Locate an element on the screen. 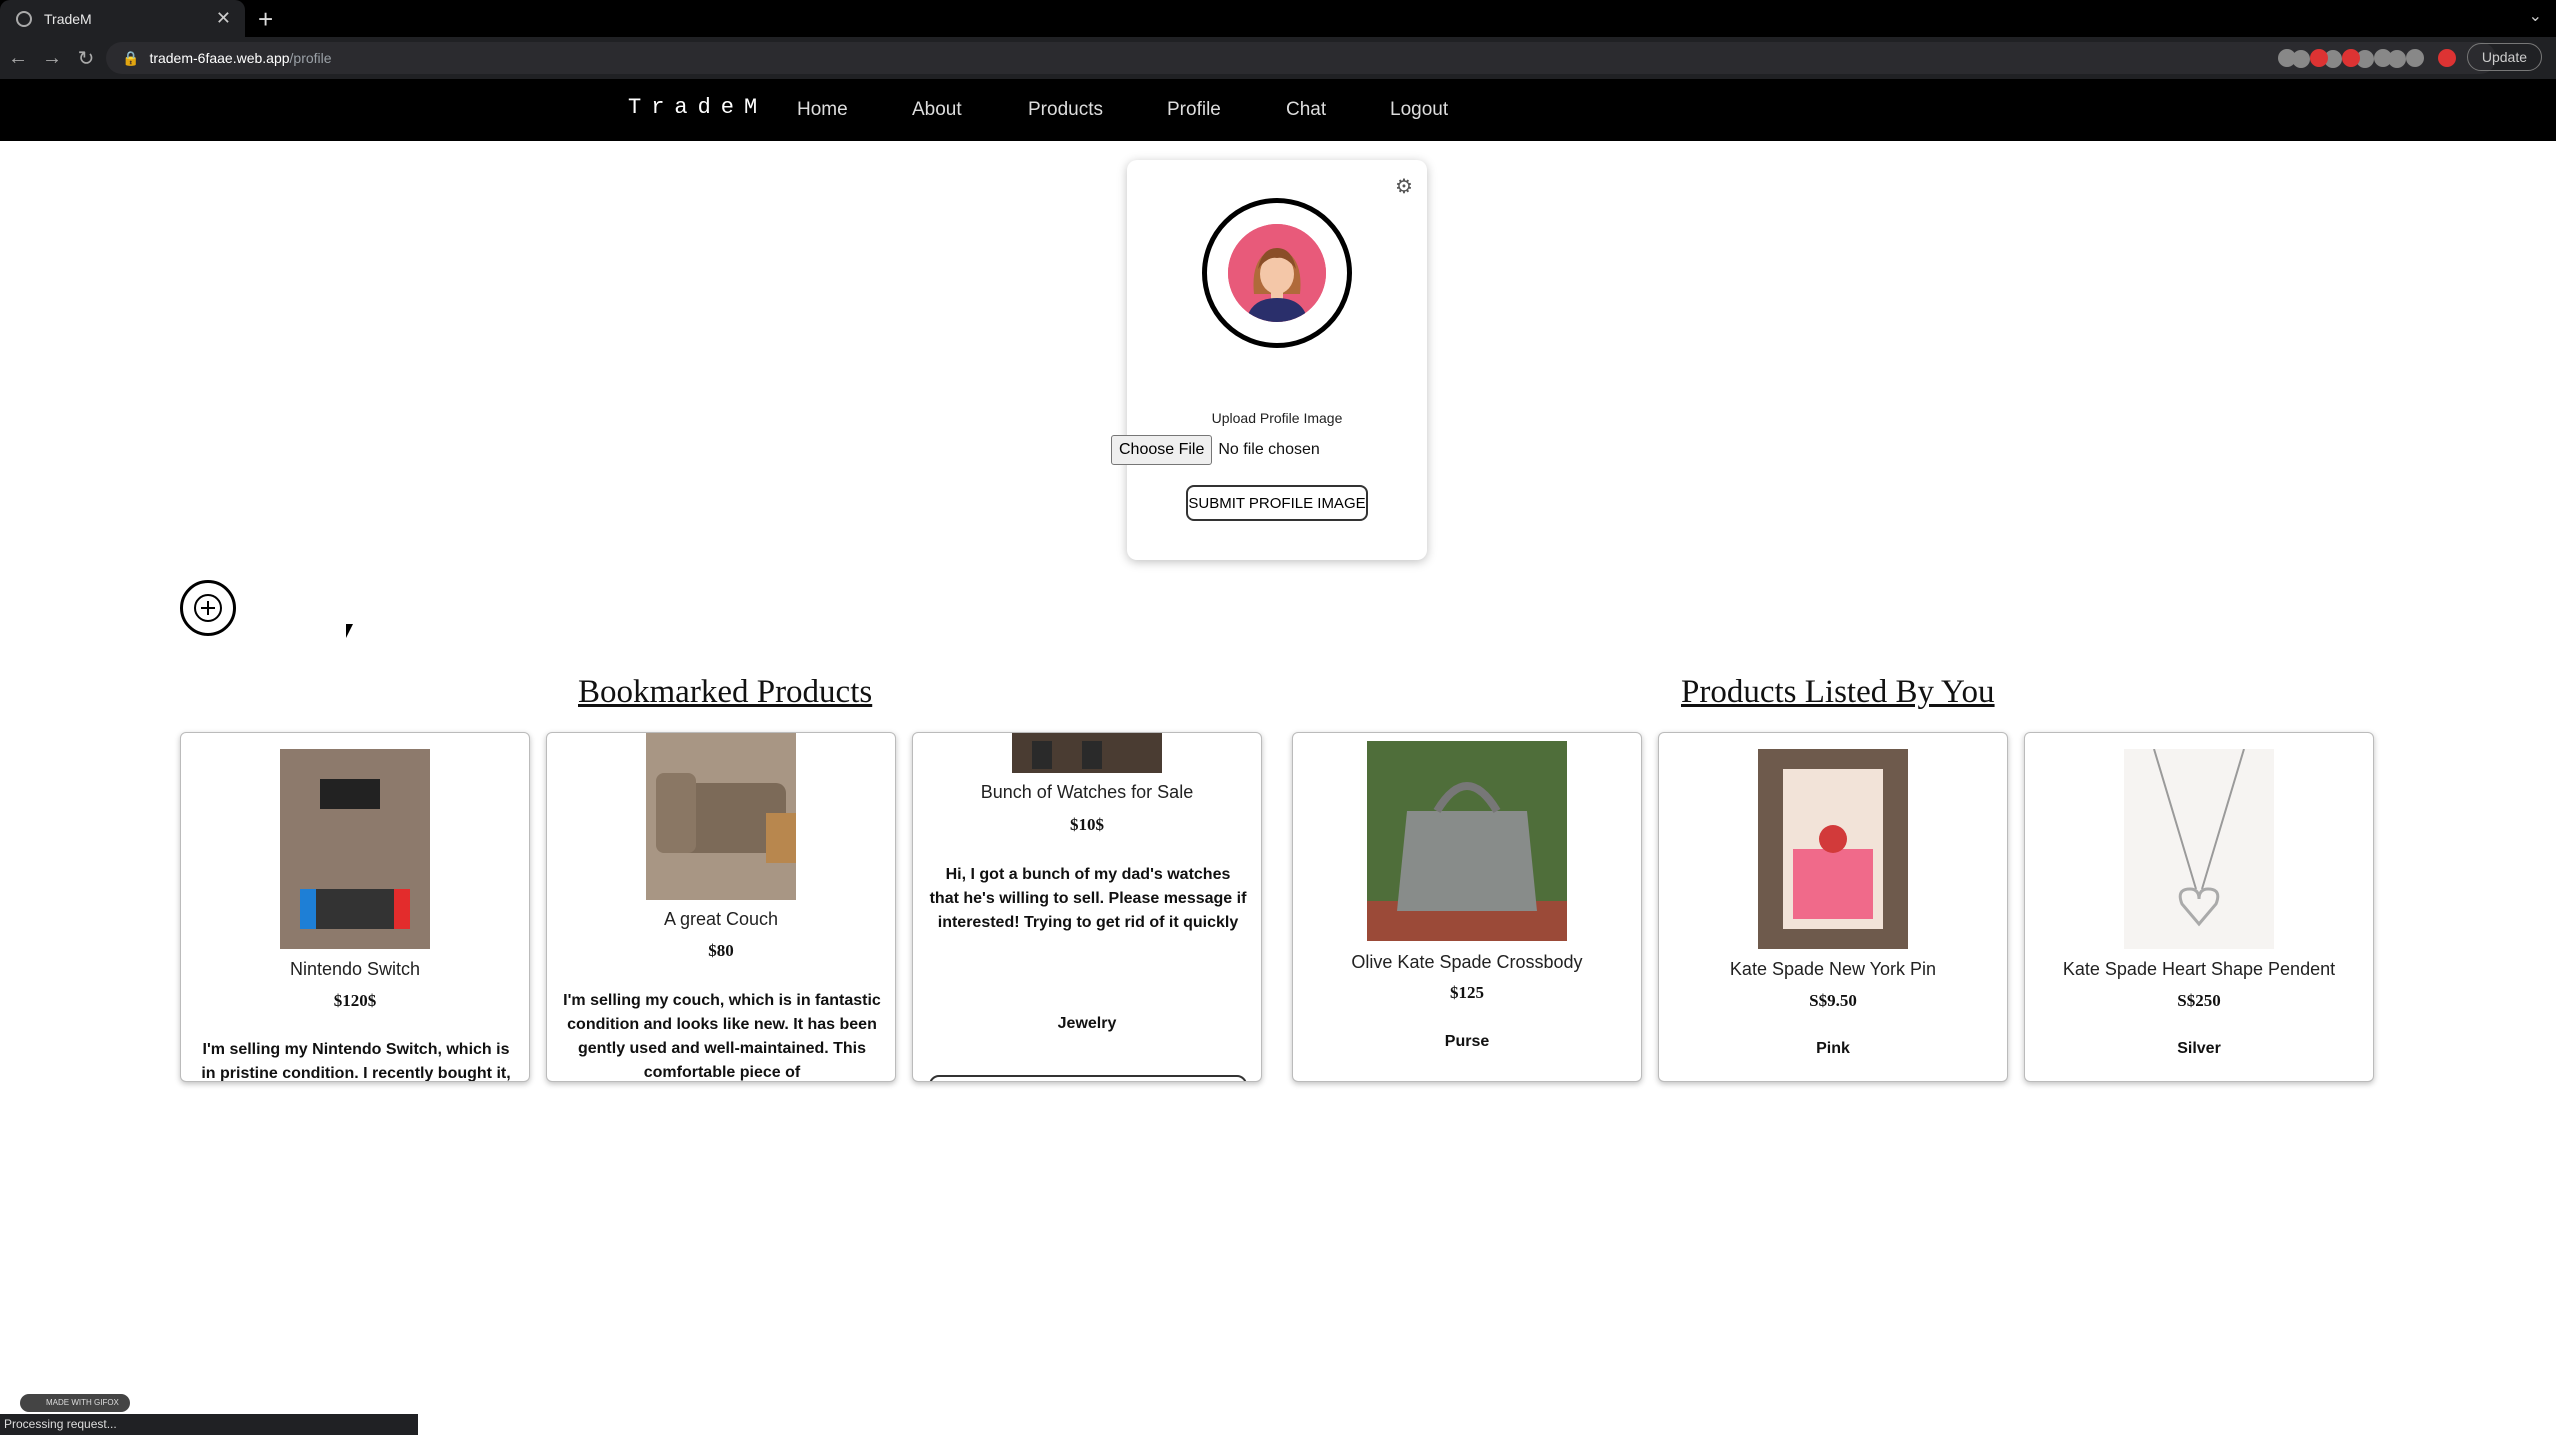 The image size is (2556, 1435). product-price: $80 is located at coordinates (721, 950).